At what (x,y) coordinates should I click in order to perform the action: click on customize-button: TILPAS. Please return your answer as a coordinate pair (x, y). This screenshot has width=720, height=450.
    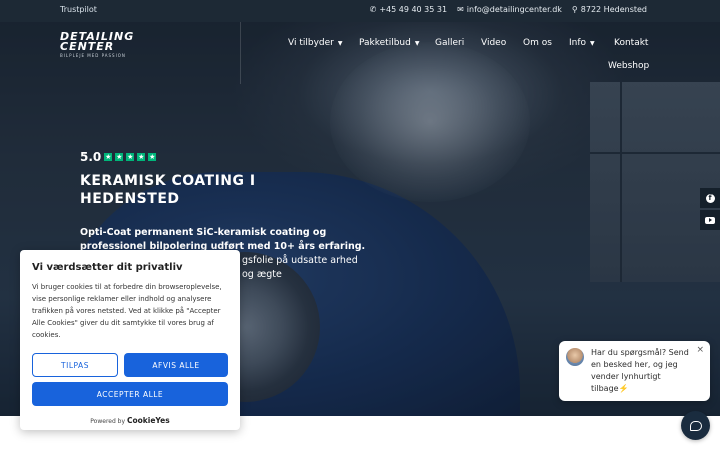
    Looking at the image, I should click on (75, 365).